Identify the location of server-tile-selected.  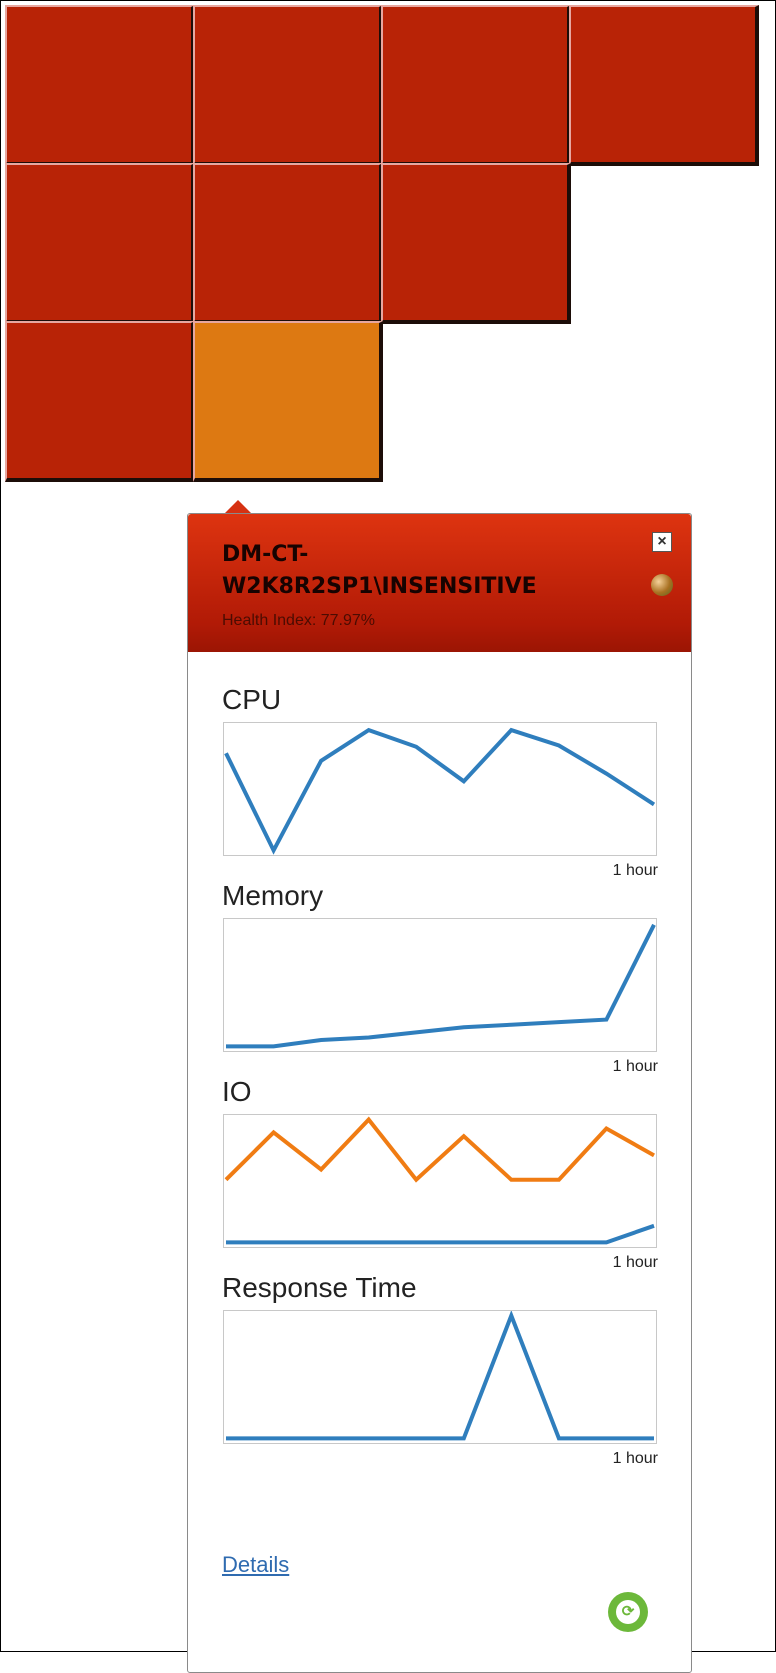
(288, 401).